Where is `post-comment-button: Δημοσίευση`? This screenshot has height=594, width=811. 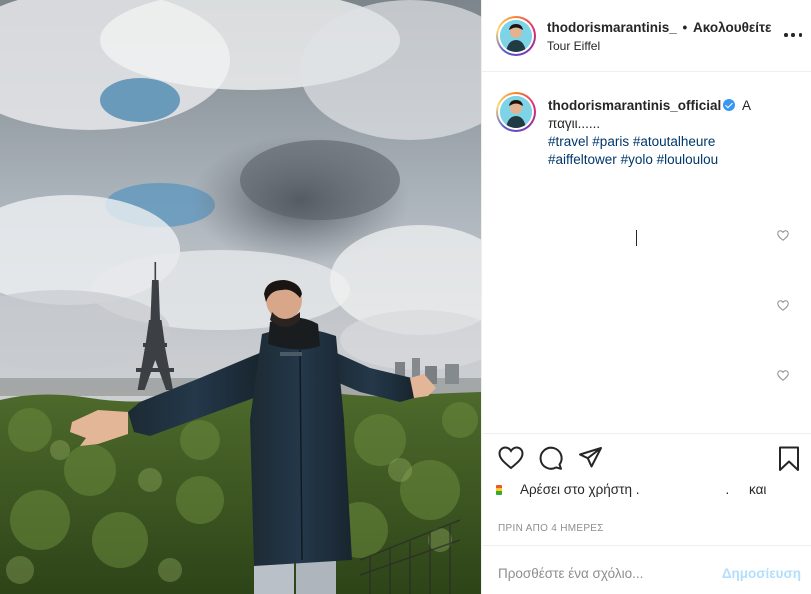 post-comment-button: Δημοσίευση is located at coordinates (761, 573).